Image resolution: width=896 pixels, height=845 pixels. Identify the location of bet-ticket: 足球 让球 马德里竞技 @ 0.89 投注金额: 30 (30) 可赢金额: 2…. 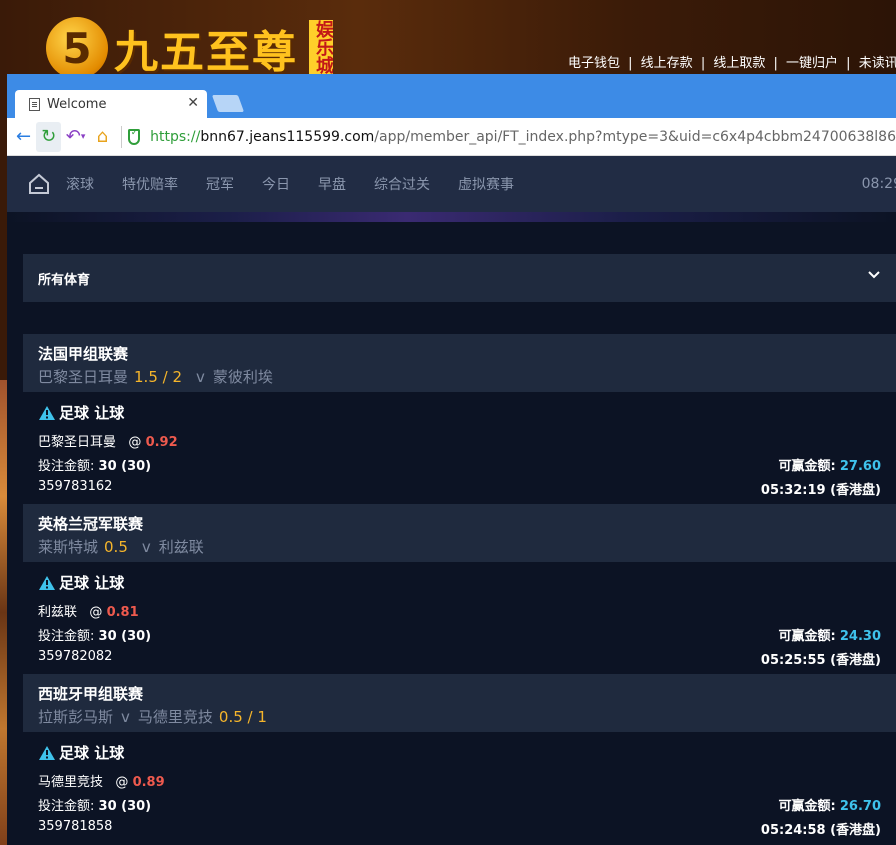
(459, 788).